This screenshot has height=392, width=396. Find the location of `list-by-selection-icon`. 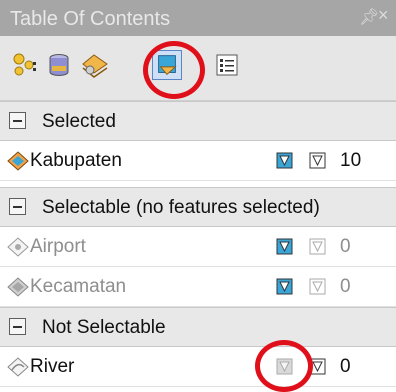

list-by-selection-icon is located at coordinates (167, 65).